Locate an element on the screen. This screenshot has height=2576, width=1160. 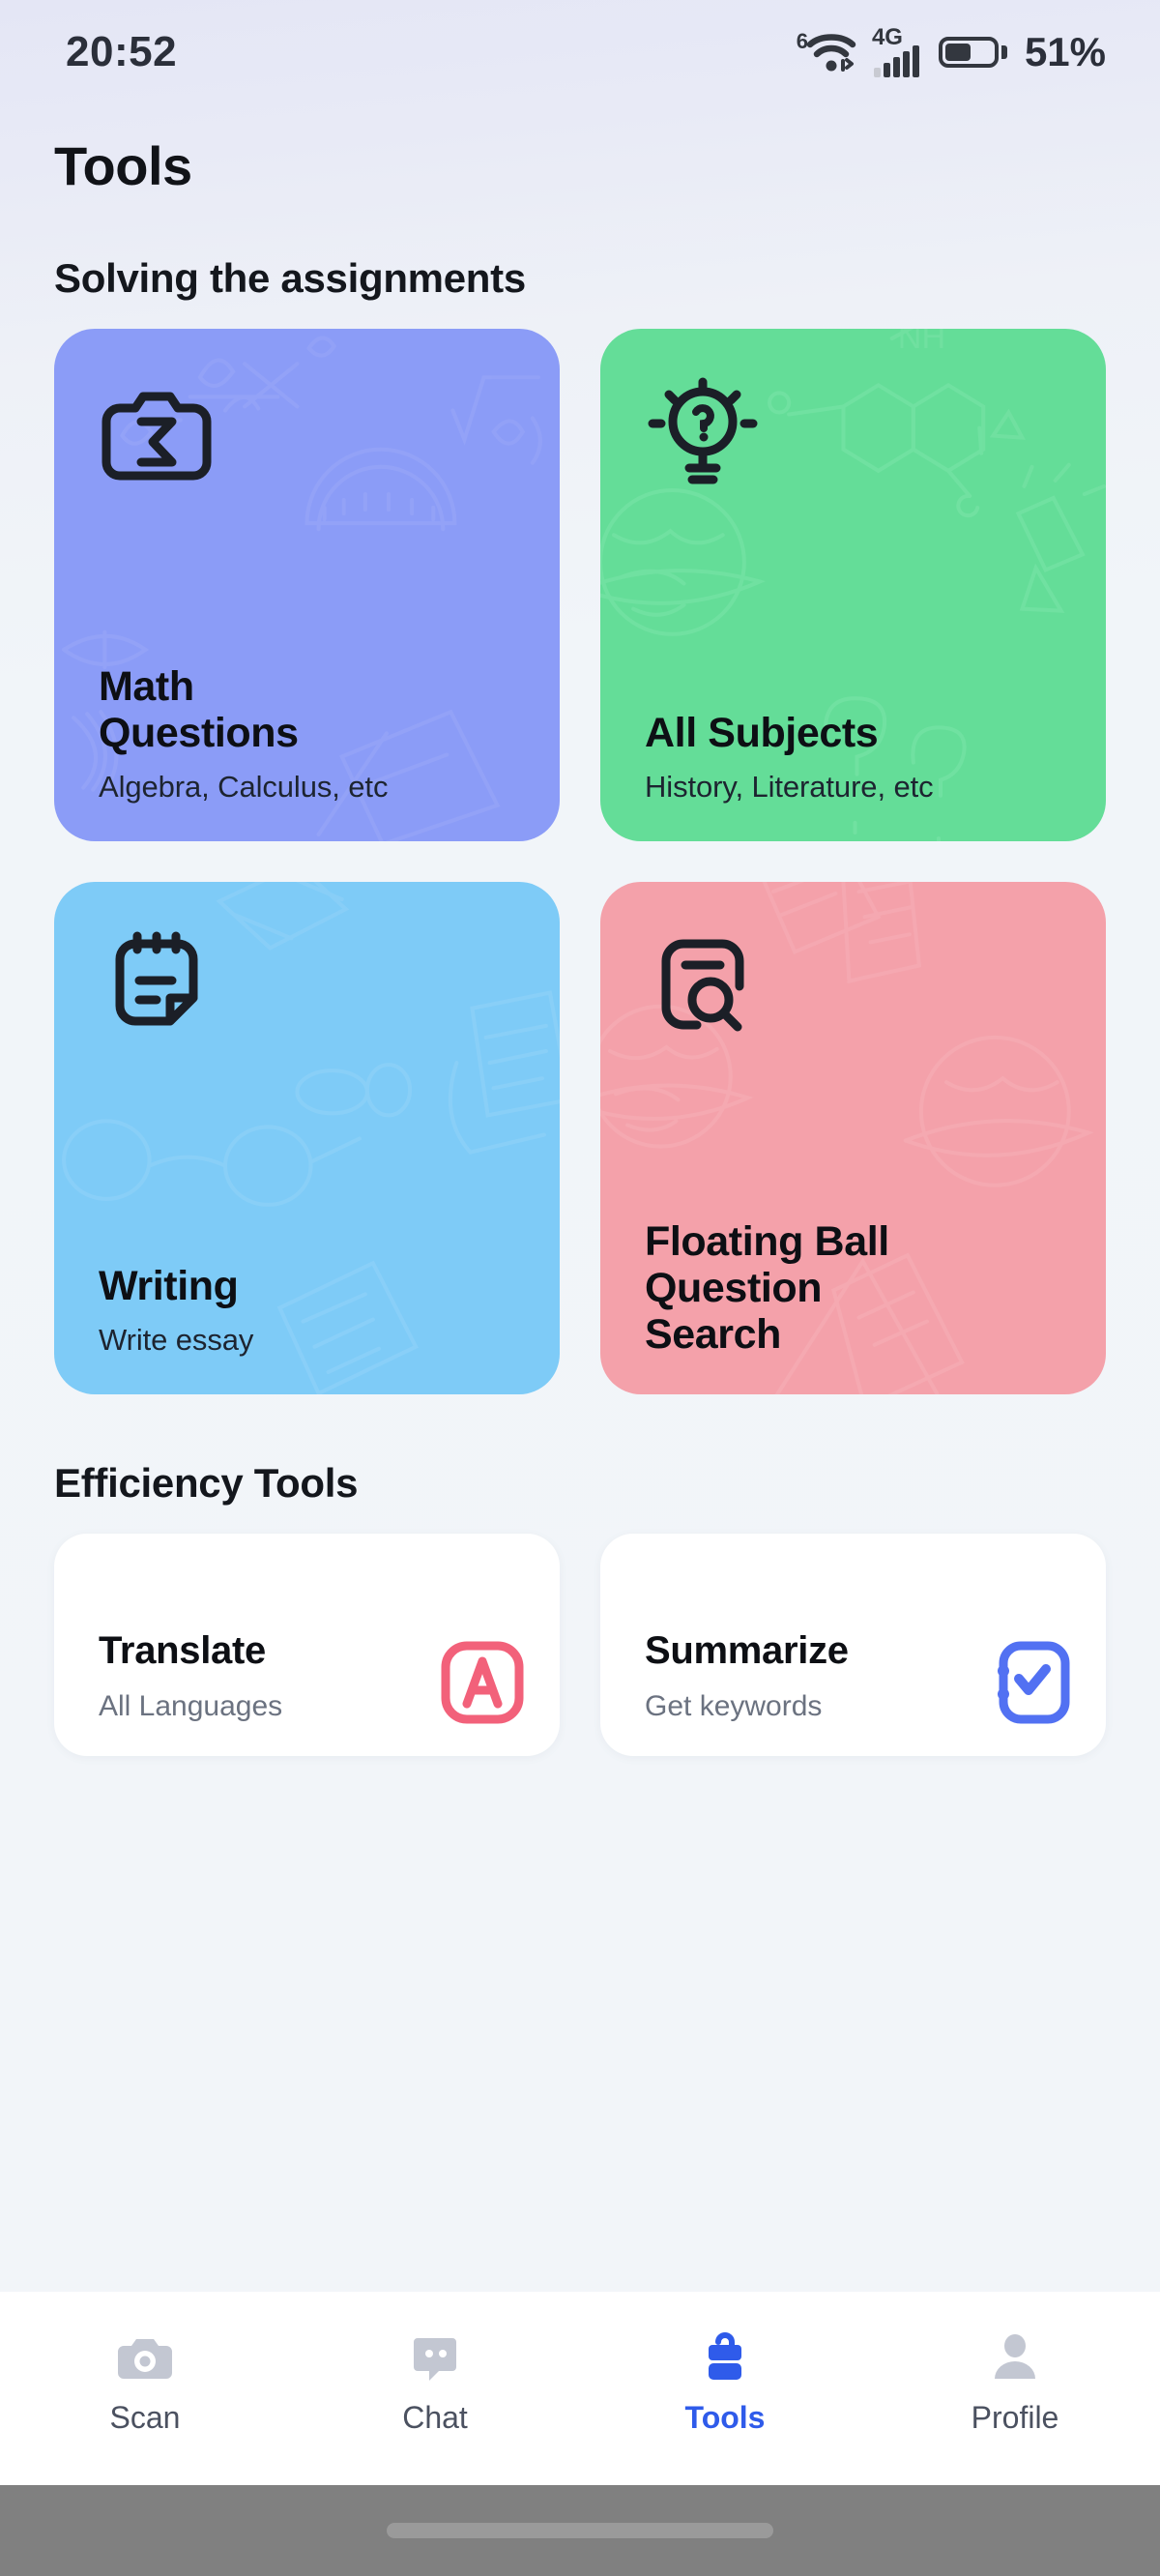
gesture-handle is located at coordinates (580, 2530).